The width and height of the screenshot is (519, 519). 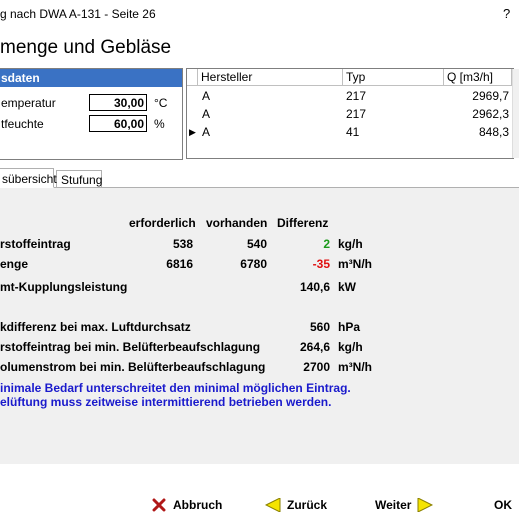 I want to click on humidity-input: 60,00, so click(x=118, y=123).